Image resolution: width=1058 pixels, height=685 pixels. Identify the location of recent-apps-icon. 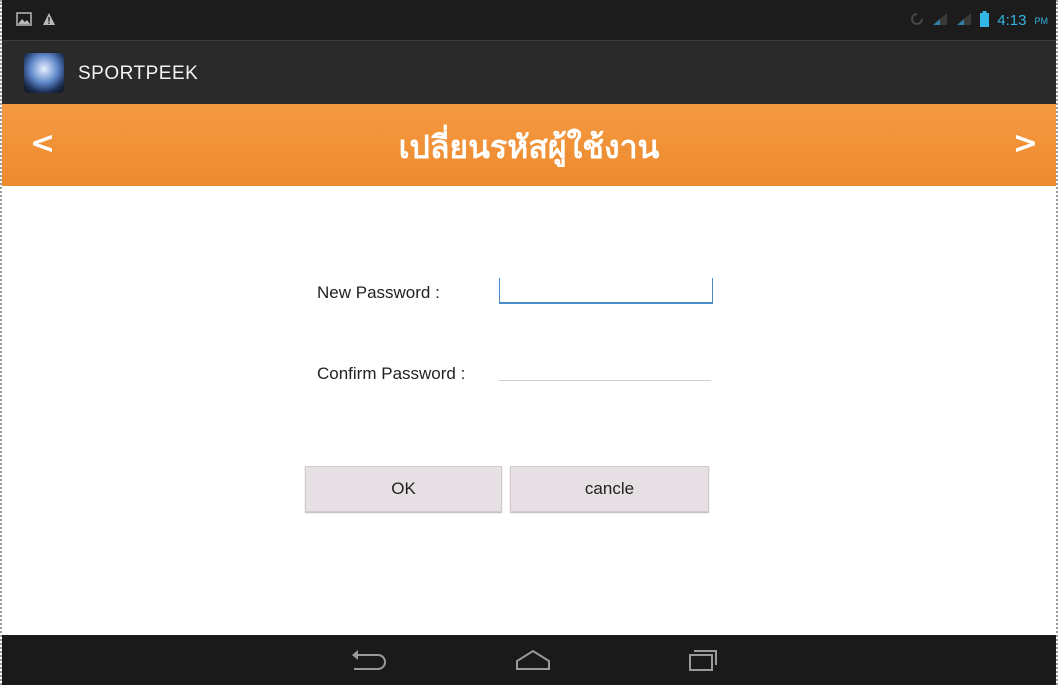
(702, 660).